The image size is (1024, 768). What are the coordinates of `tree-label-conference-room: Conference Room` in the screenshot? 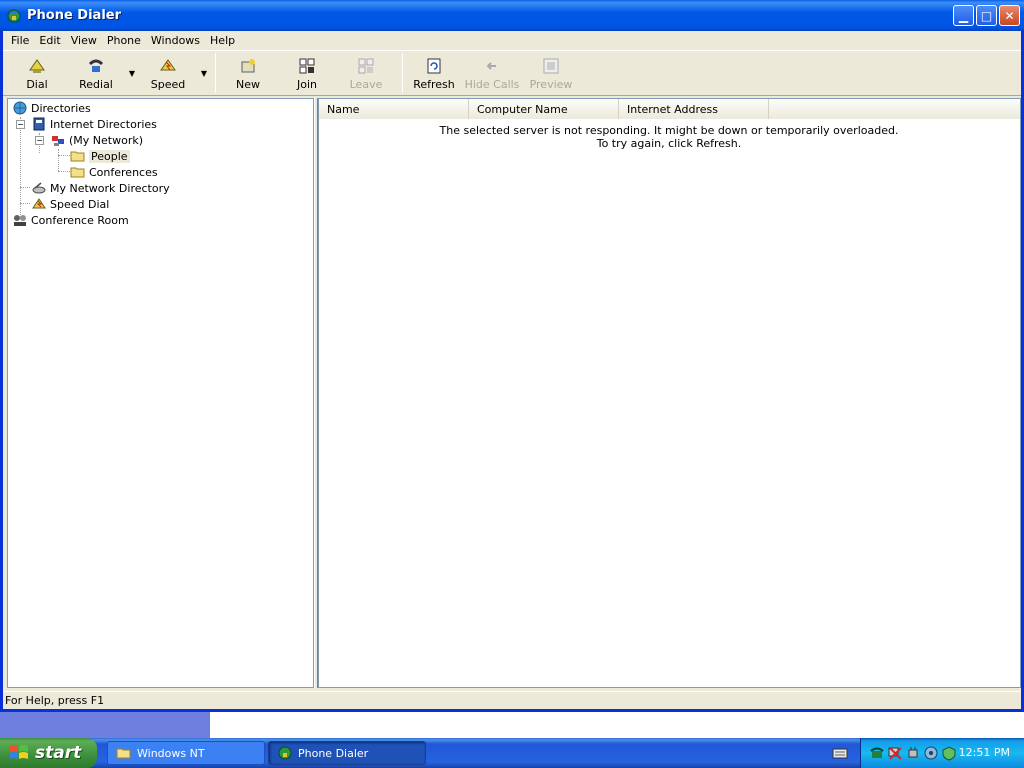 It's located at (80, 220).